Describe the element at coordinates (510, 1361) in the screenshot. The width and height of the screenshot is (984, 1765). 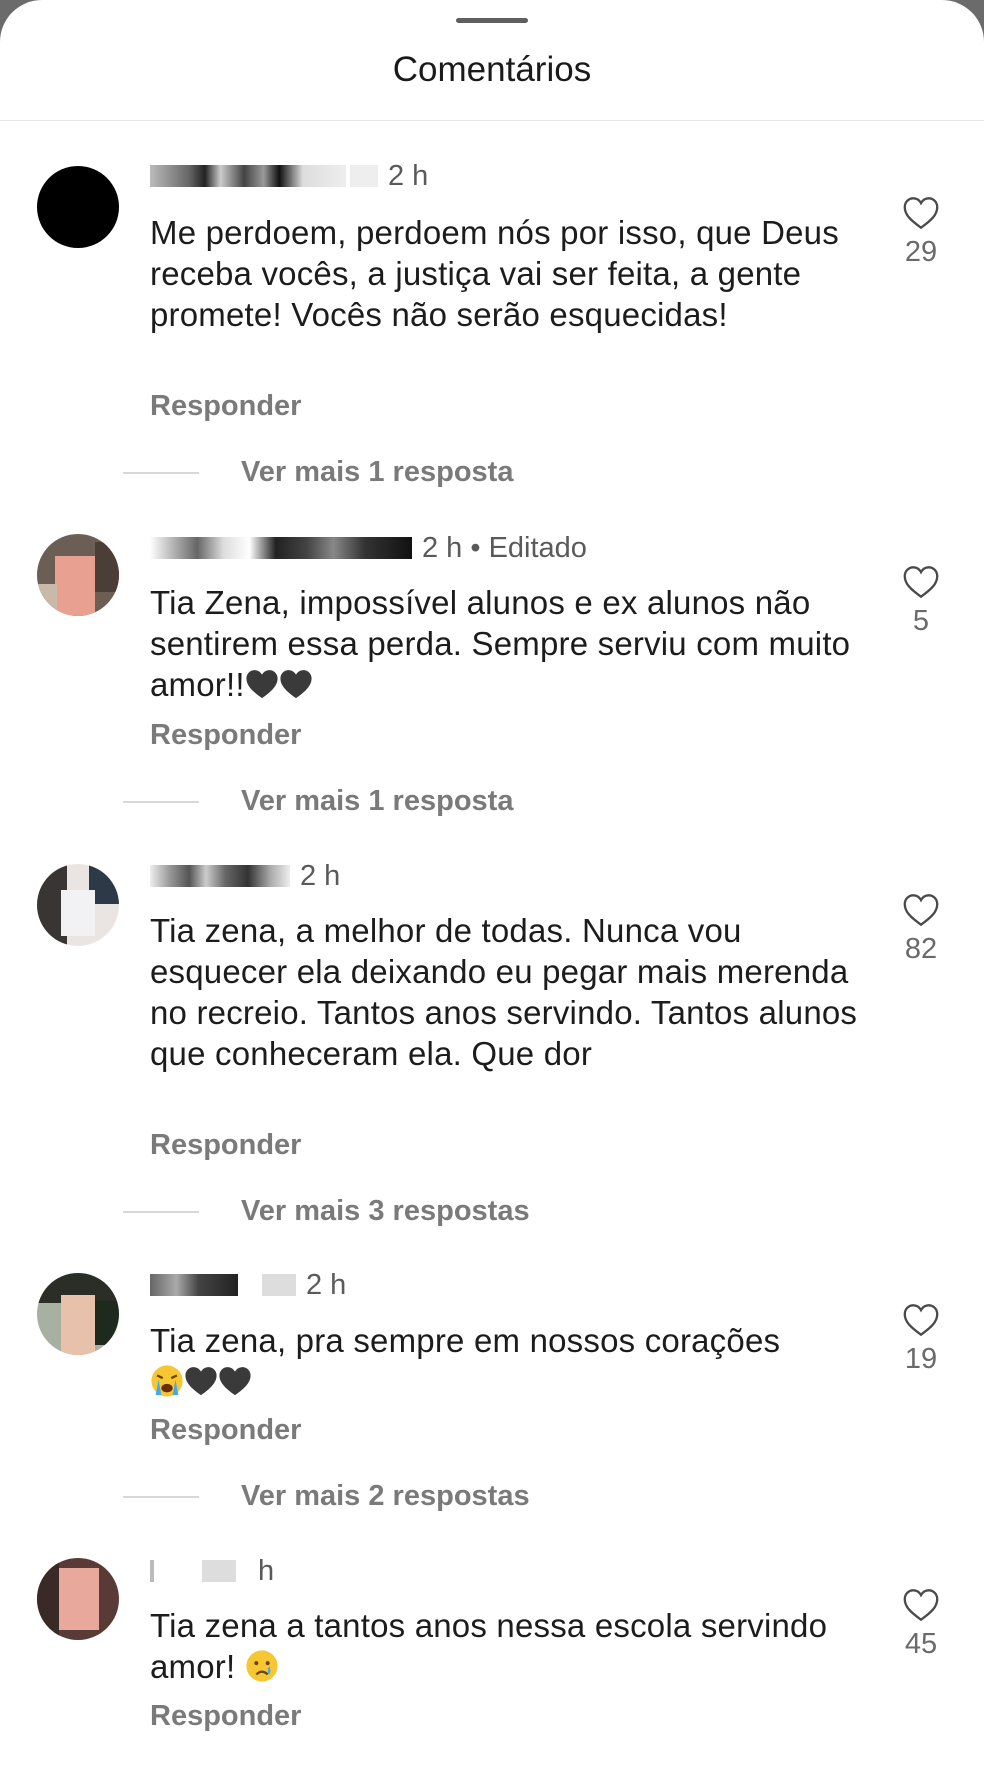
I see `comment-text: Tia zena, pra sempre em nossos corações` at that location.